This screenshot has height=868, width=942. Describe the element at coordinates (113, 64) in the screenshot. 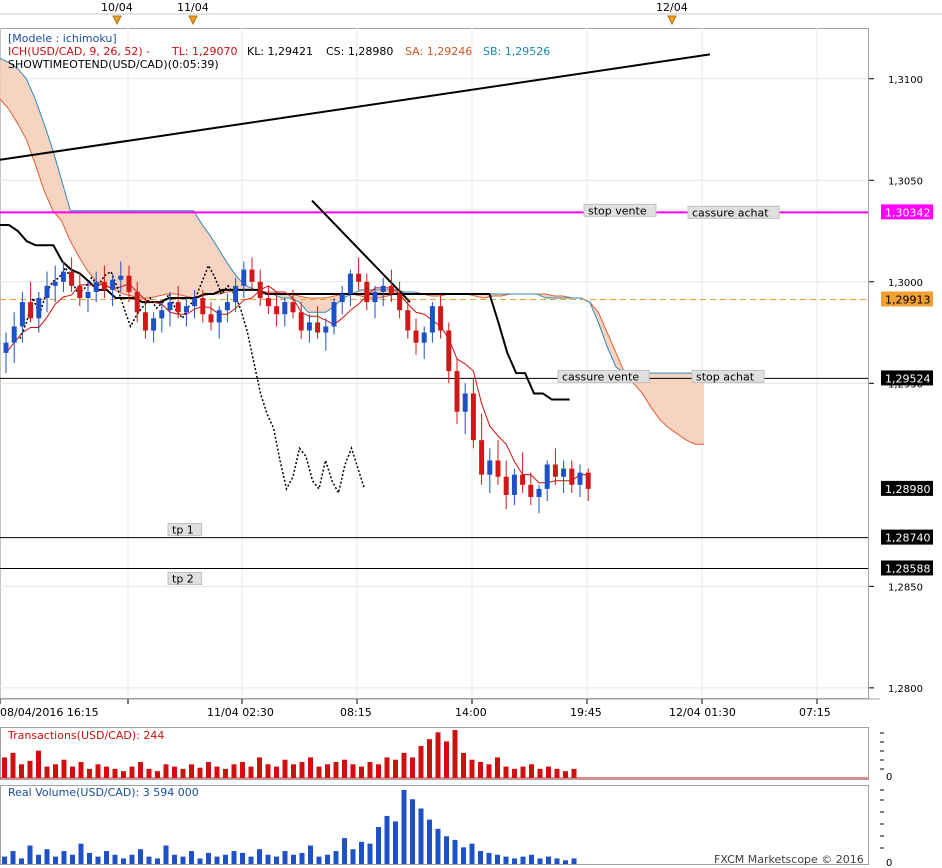

I see `legend-showtime: SHOWTIMEOTEND(USD/CAD)(0:05:39)` at that location.